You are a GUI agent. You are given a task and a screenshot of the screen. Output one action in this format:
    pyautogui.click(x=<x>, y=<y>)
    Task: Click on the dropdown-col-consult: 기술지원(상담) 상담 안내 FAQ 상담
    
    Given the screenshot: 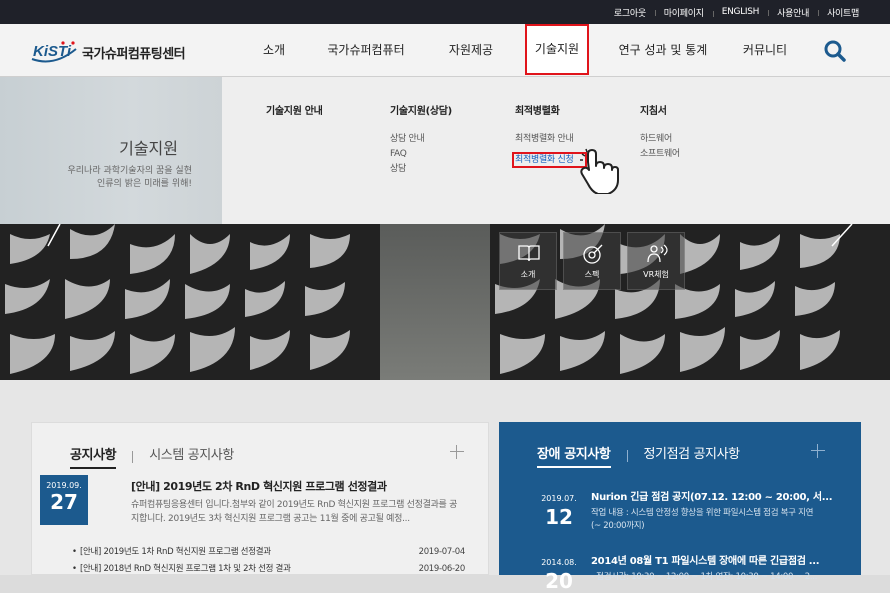 What is the action you would take?
    pyautogui.click(x=421, y=139)
    